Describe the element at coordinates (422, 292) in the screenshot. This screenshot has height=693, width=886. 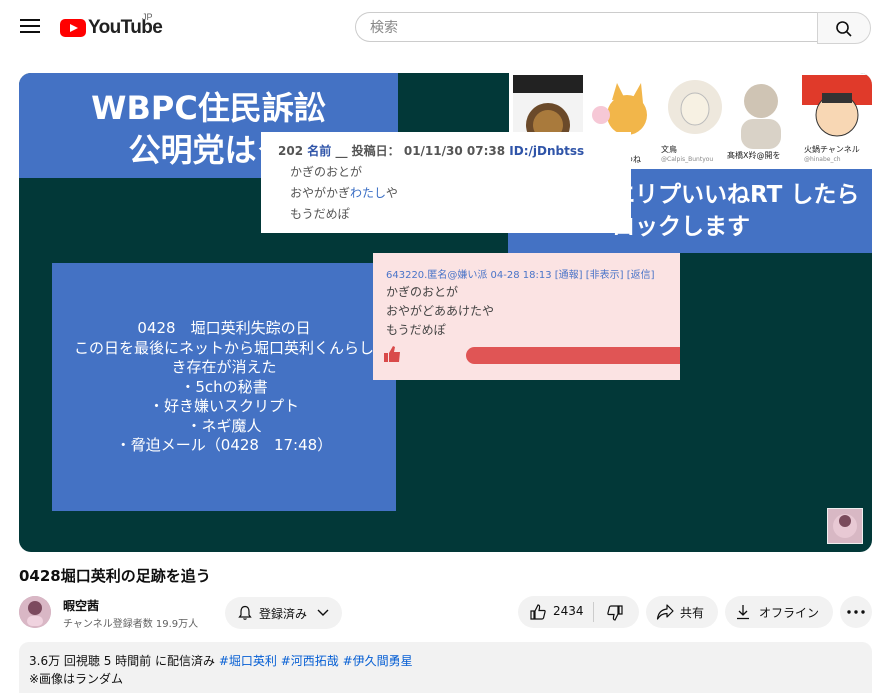
I see `post2-line: かぎのおとが` at that location.